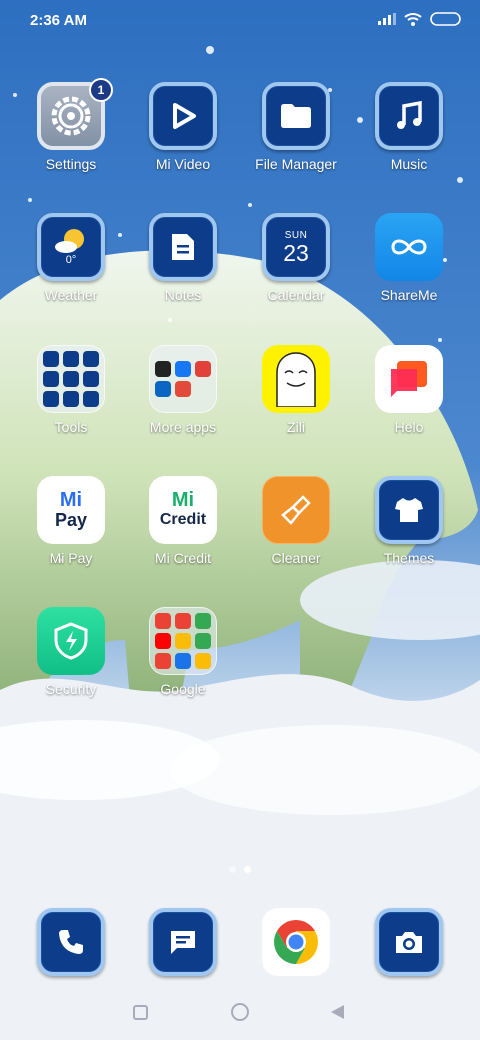 Image resolution: width=480 pixels, height=1040 pixels. What do you see at coordinates (183, 295) in the screenshot?
I see `app-label: Notes` at bounding box center [183, 295].